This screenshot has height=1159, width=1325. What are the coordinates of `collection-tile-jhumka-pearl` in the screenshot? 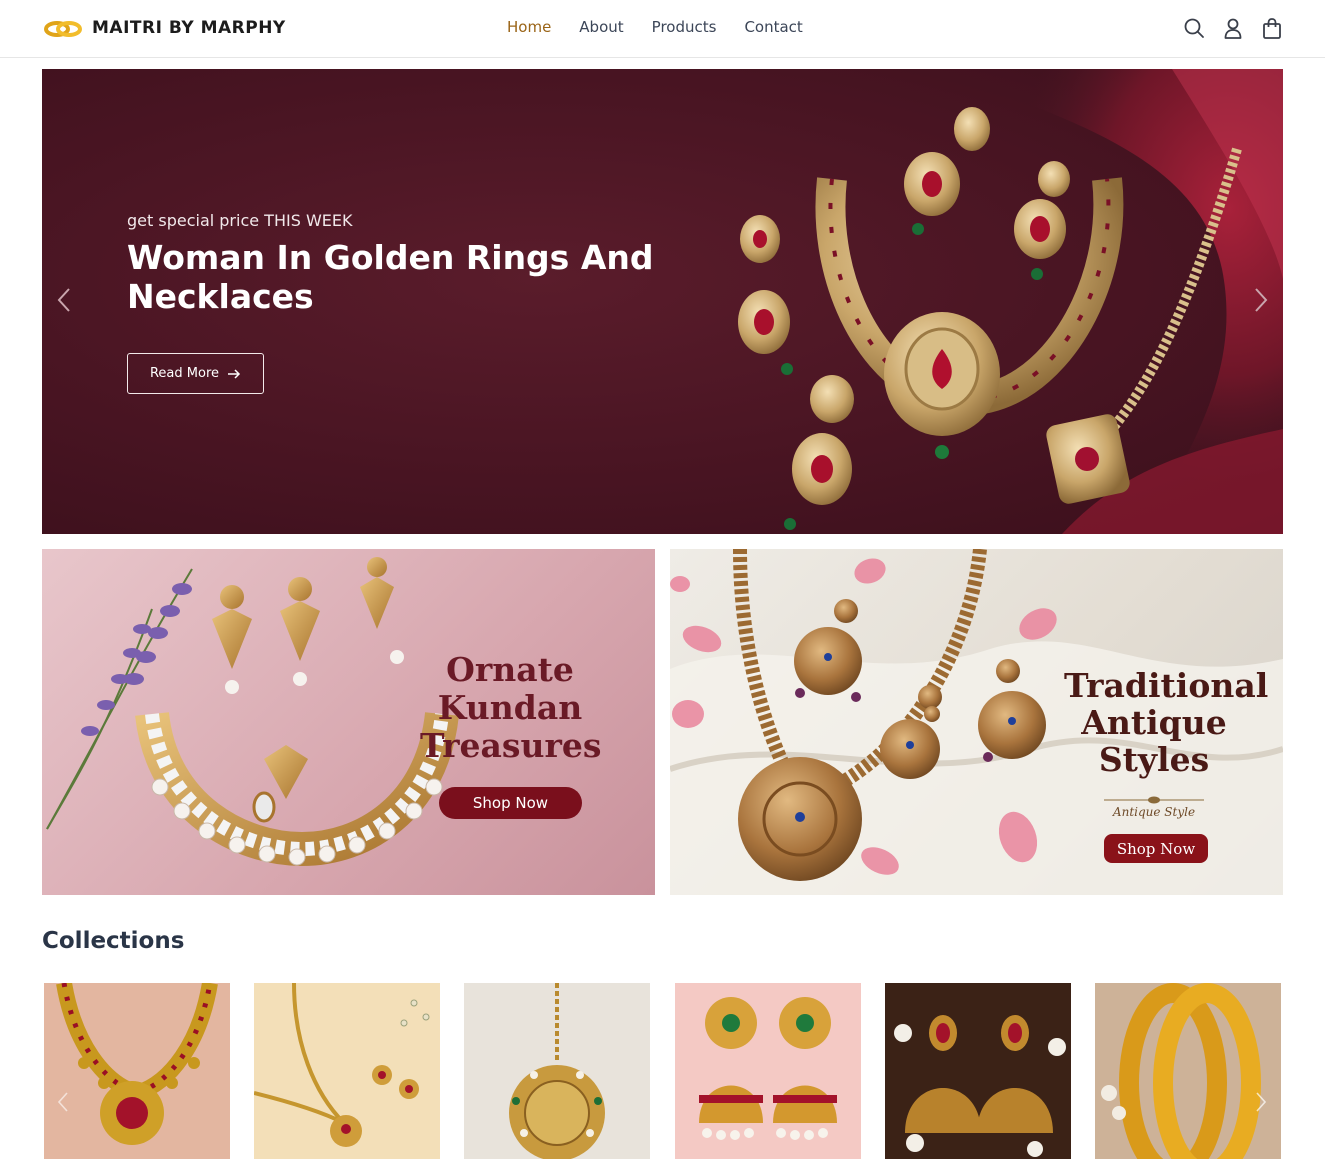 It's located at (768, 1071).